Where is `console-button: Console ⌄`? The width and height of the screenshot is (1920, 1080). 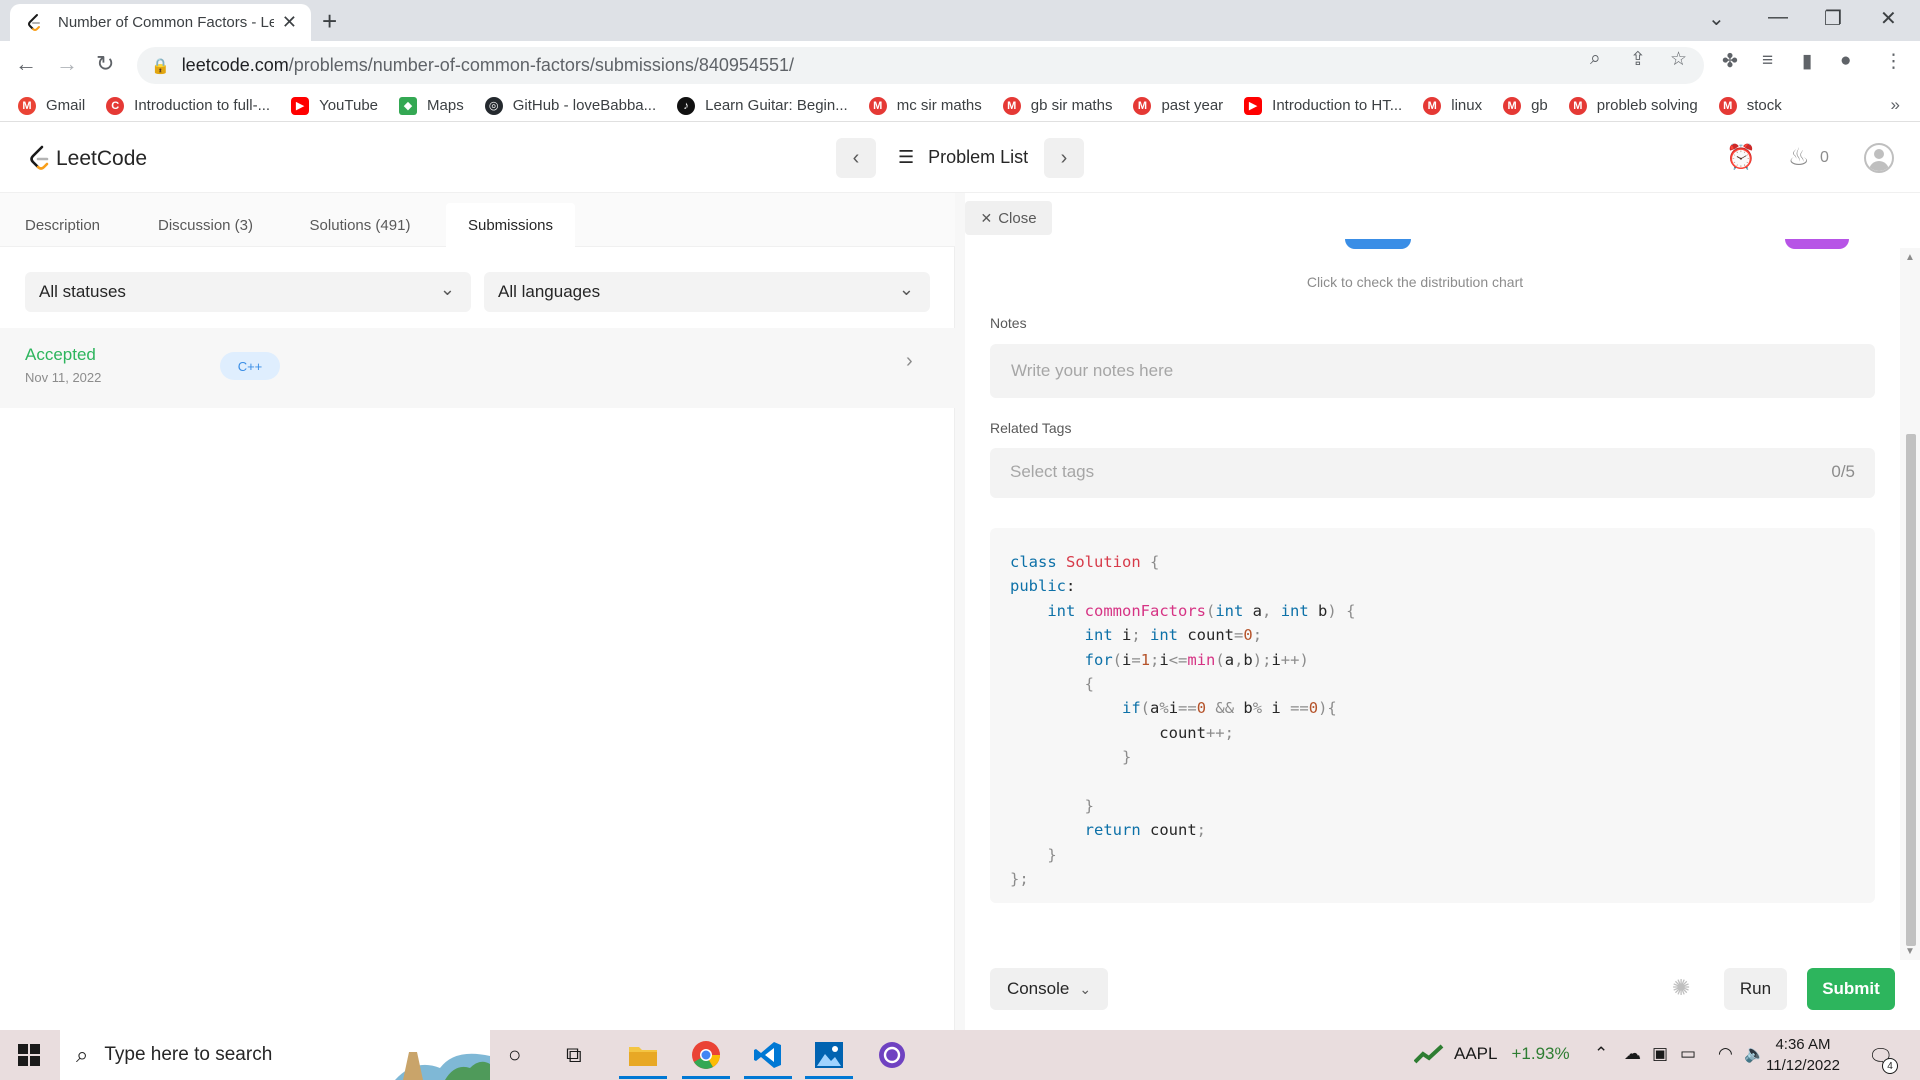
console-button: Console ⌄ is located at coordinates (1049, 989).